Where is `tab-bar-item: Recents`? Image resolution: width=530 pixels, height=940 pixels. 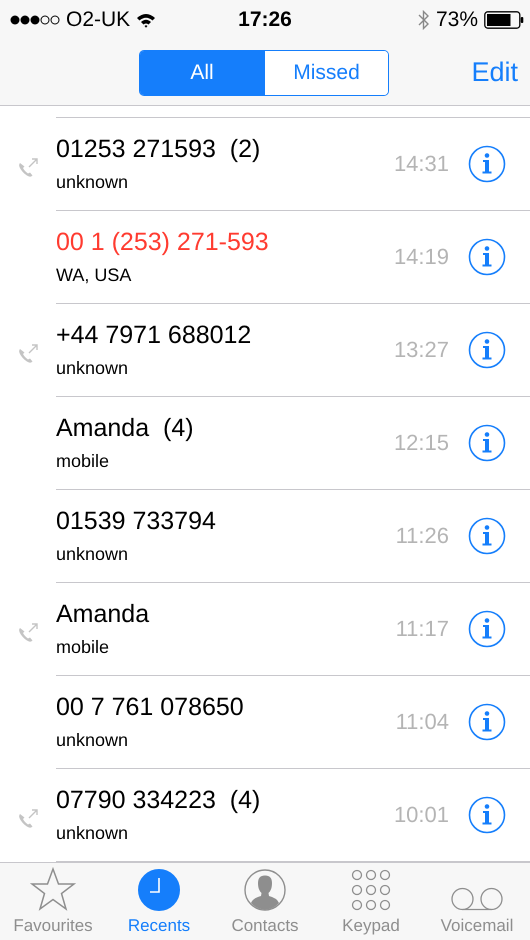
tab-bar-item: Recents is located at coordinates (159, 901).